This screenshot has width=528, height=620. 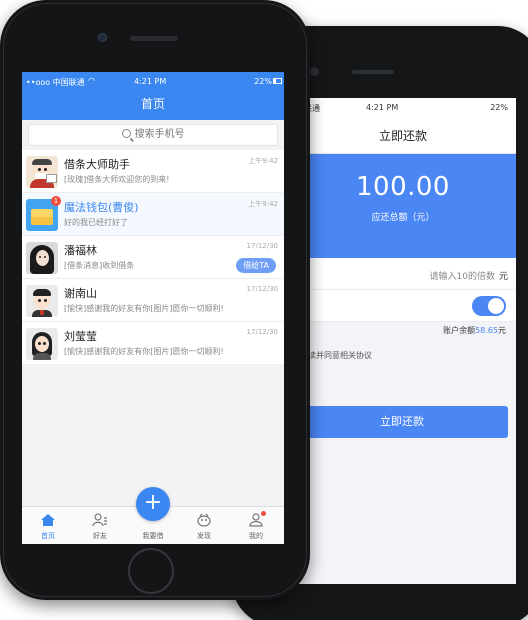 I want to click on contact-name: 借条大师助手, so click(x=97, y=164).